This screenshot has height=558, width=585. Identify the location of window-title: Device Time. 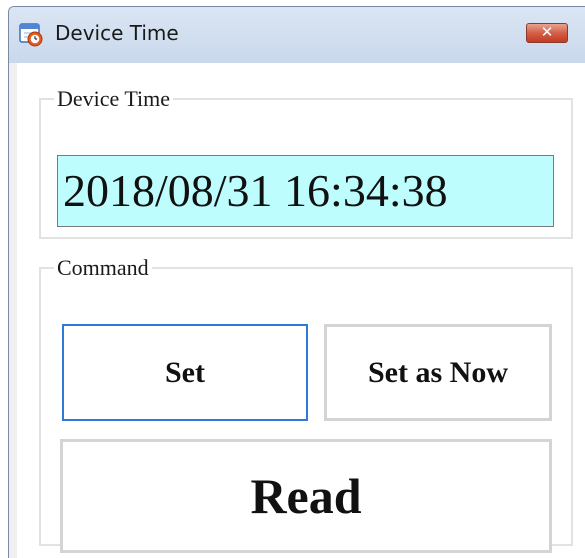
(117, 33).